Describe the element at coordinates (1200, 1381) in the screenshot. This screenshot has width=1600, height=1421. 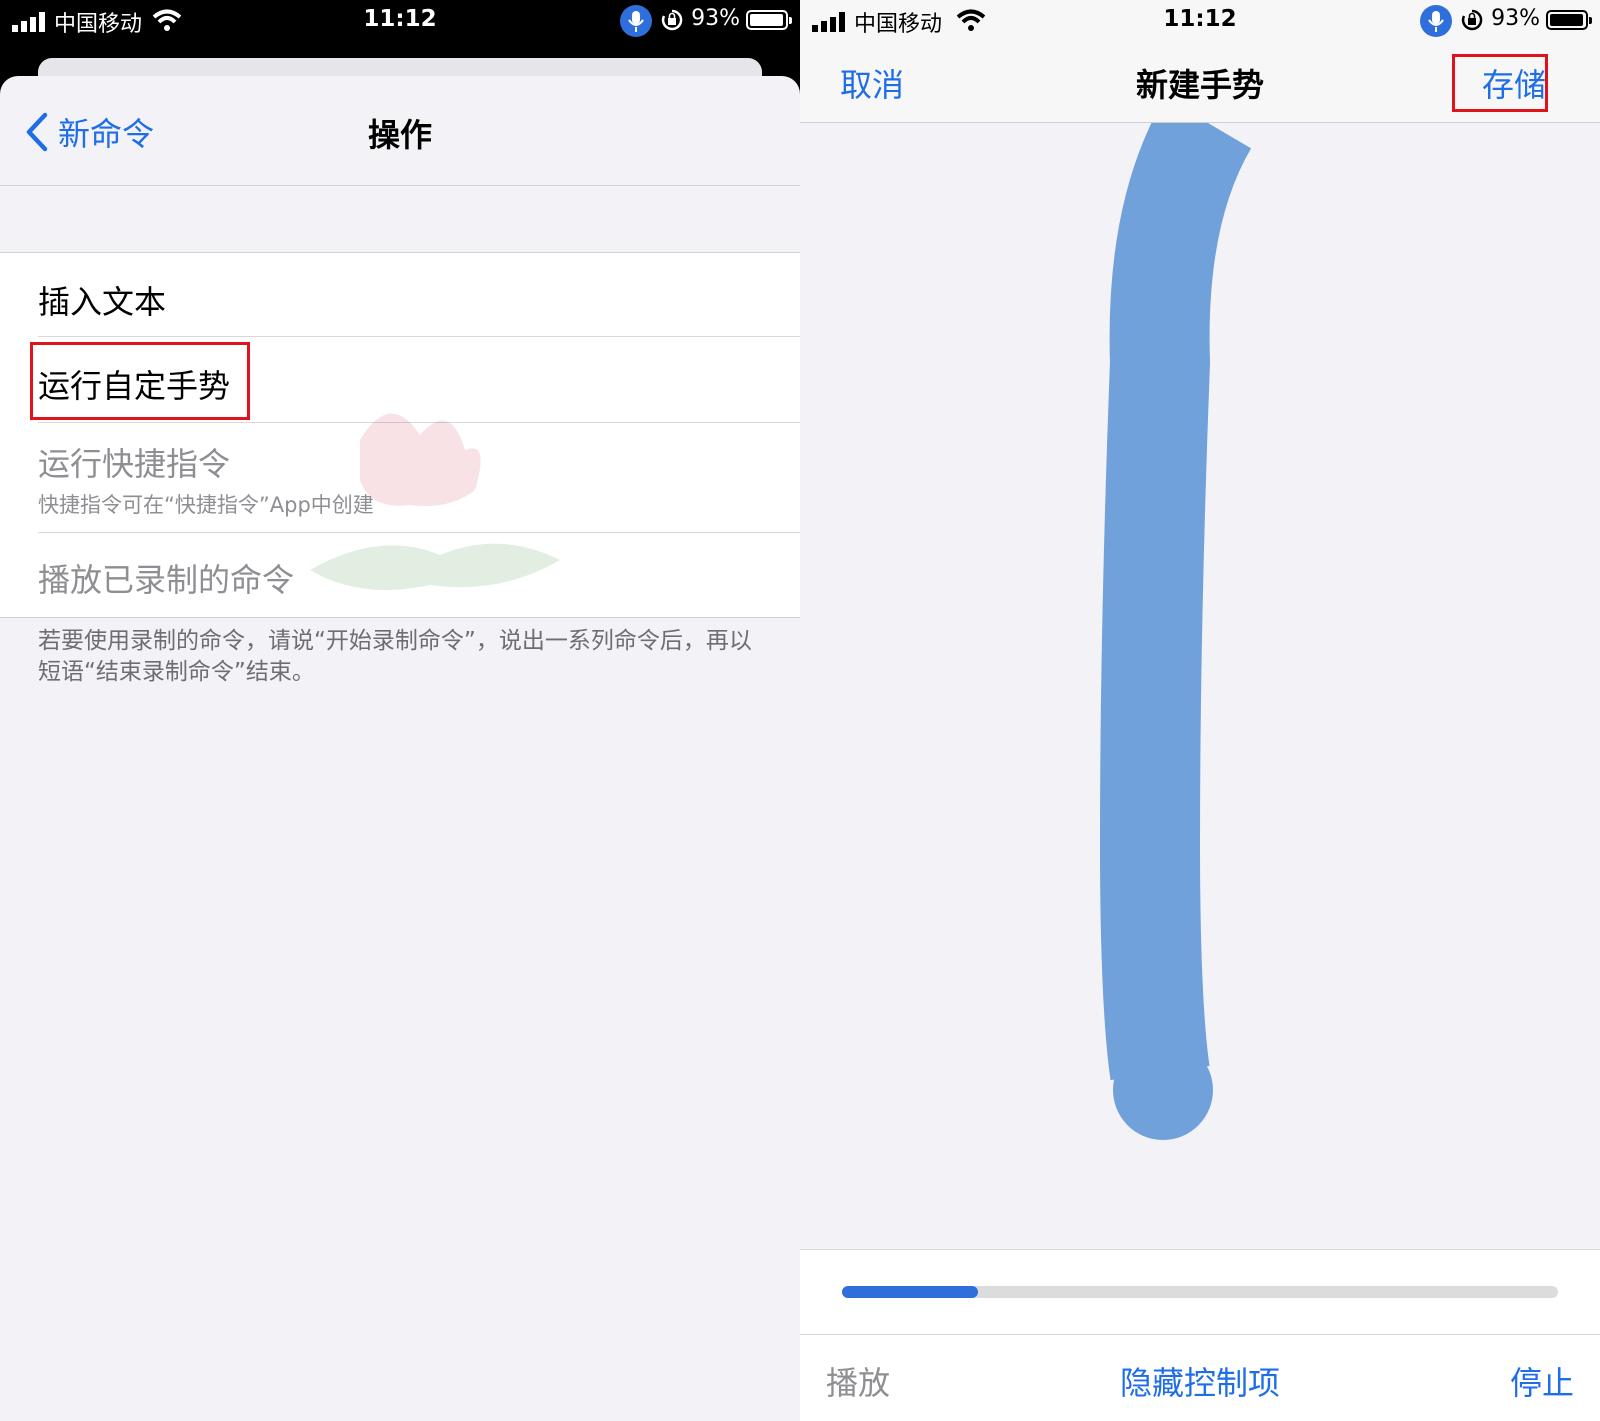
I see `hide-controls-button: 隐藏控制项` at that location.